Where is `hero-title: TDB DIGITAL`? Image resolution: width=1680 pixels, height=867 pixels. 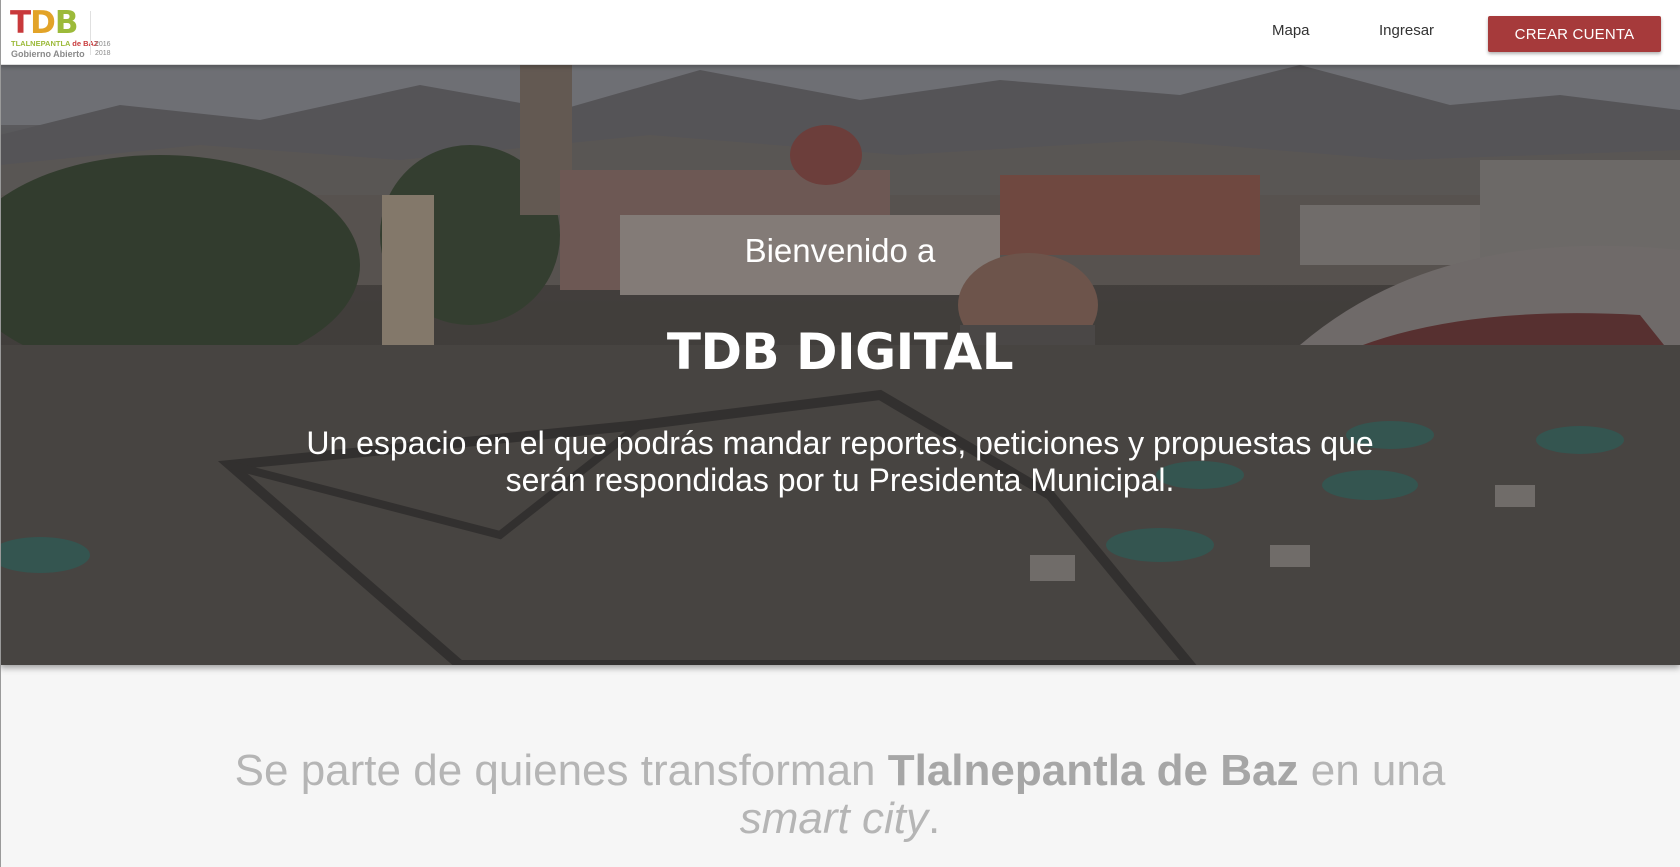 hero-title: TDB DIGITAL is located at coordinates (840, 352).